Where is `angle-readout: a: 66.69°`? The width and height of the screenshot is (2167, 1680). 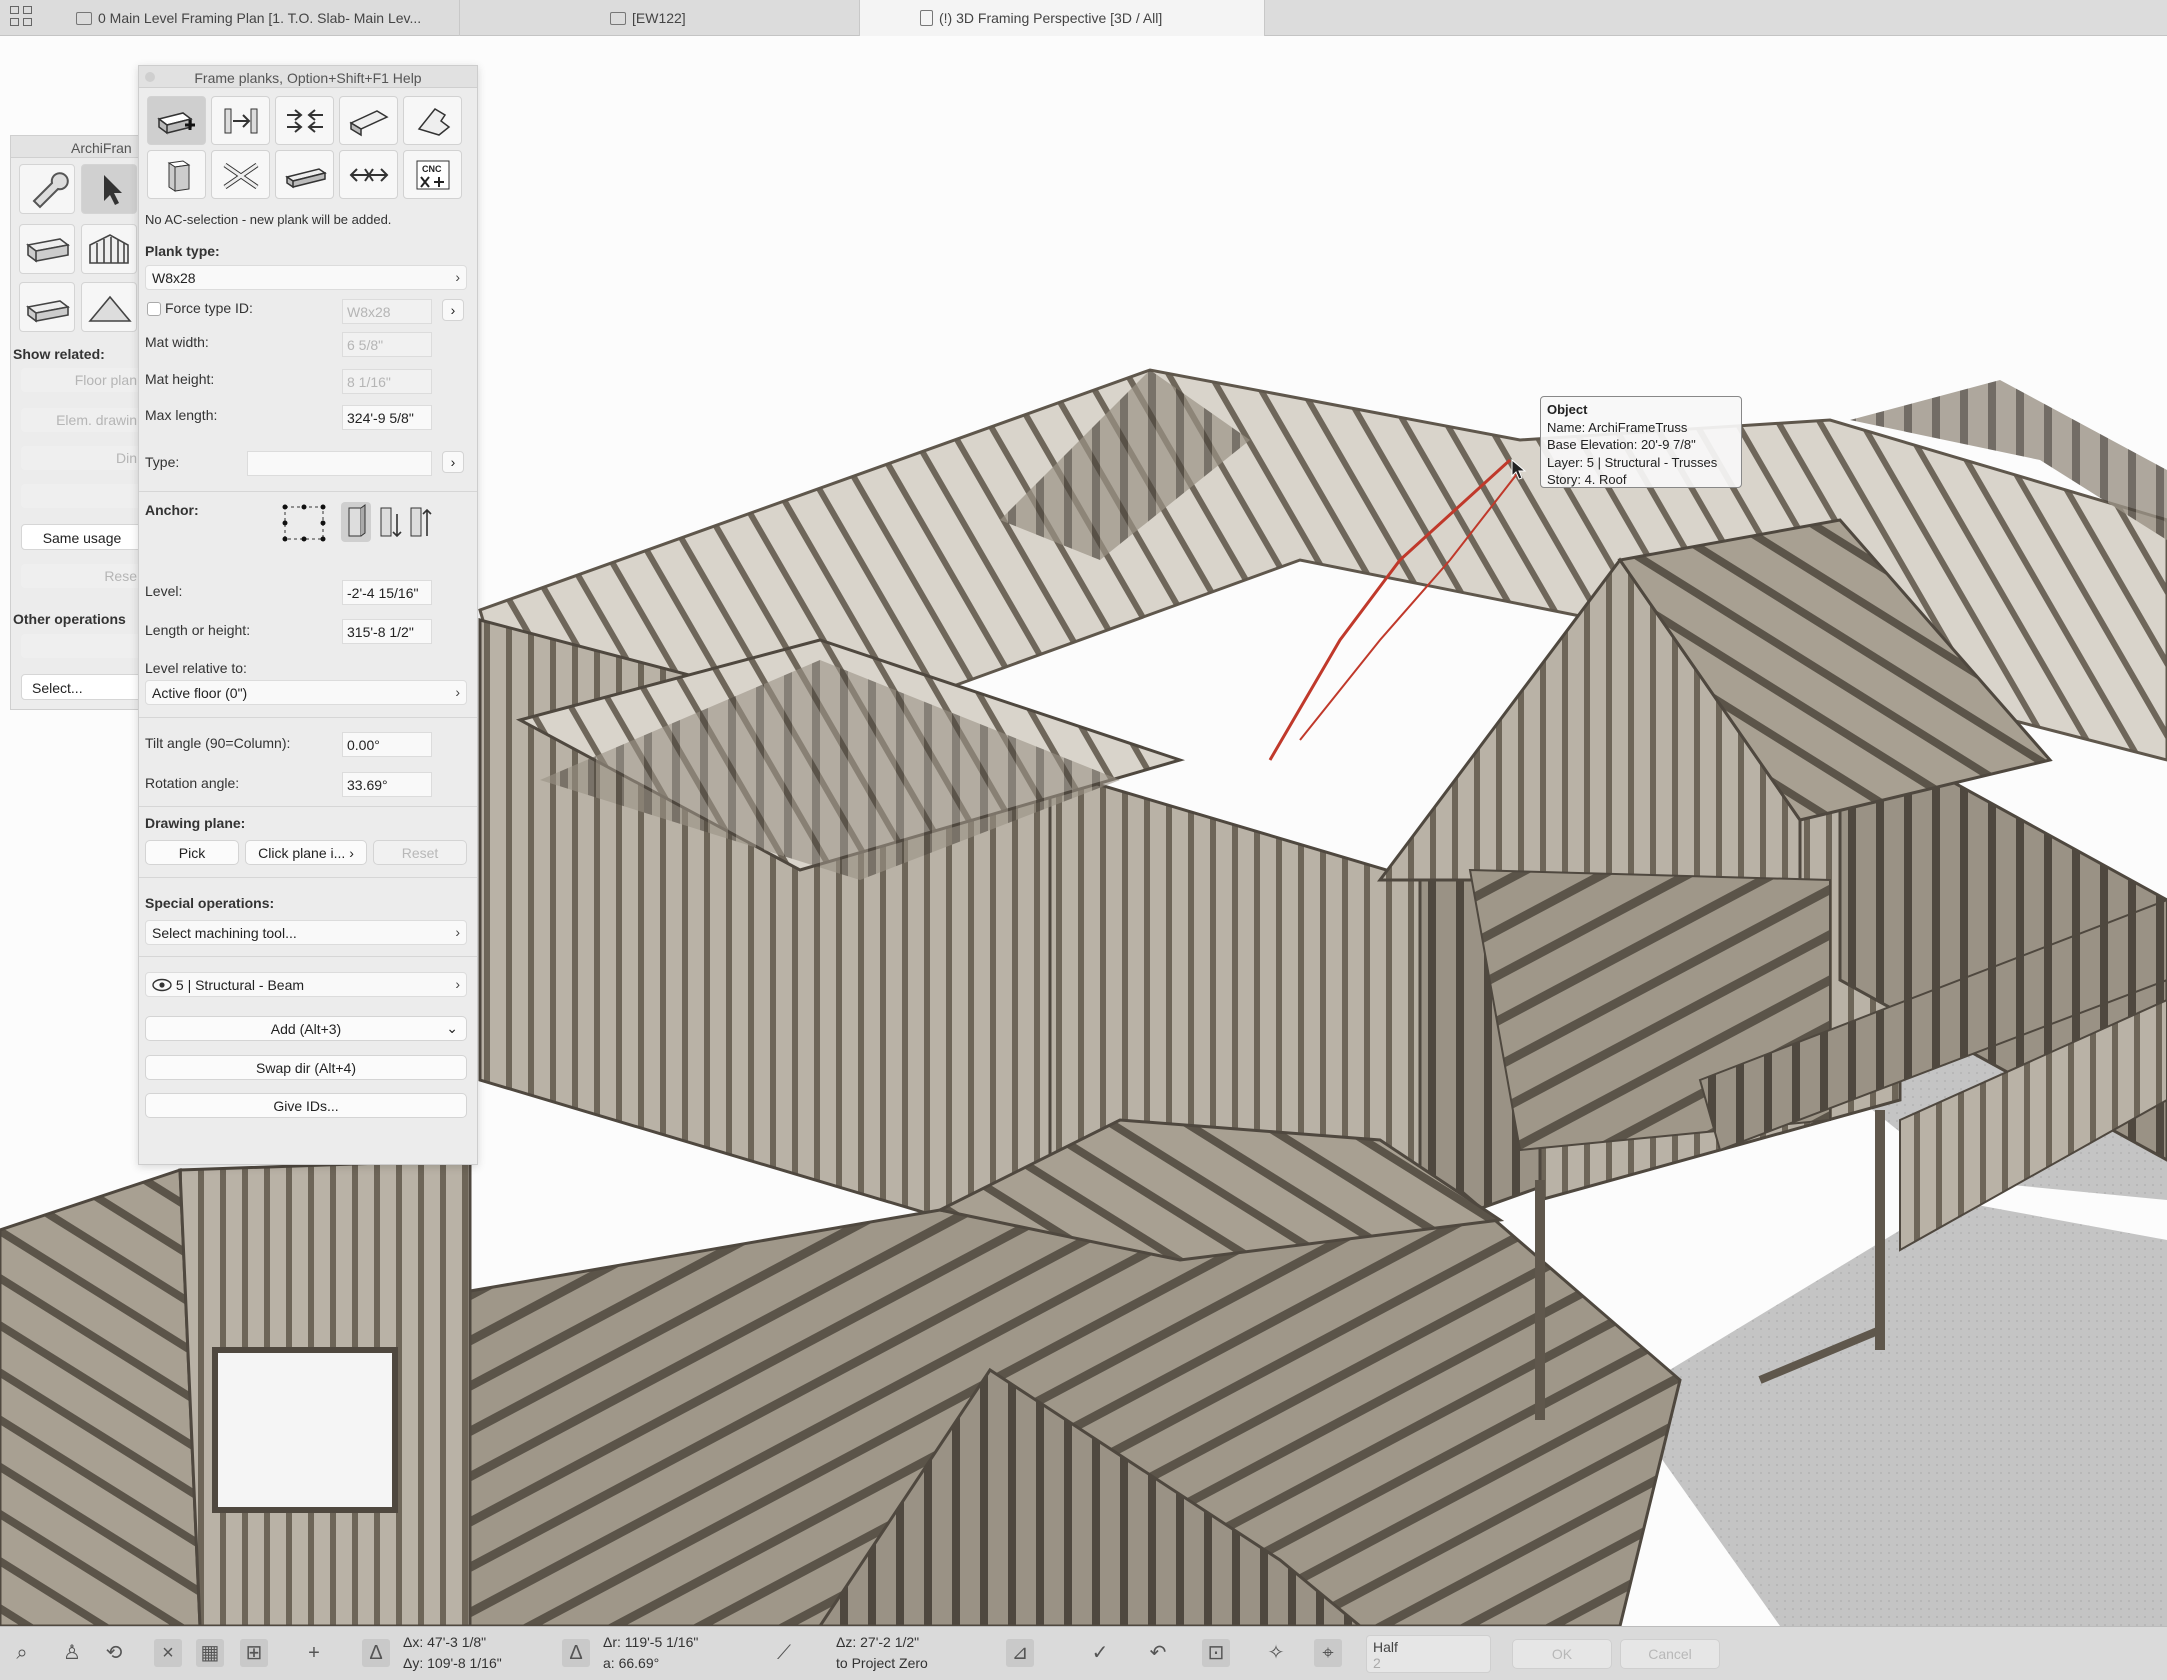
angle-readout: a: 66.69° is located at coordinates (631, 1663).